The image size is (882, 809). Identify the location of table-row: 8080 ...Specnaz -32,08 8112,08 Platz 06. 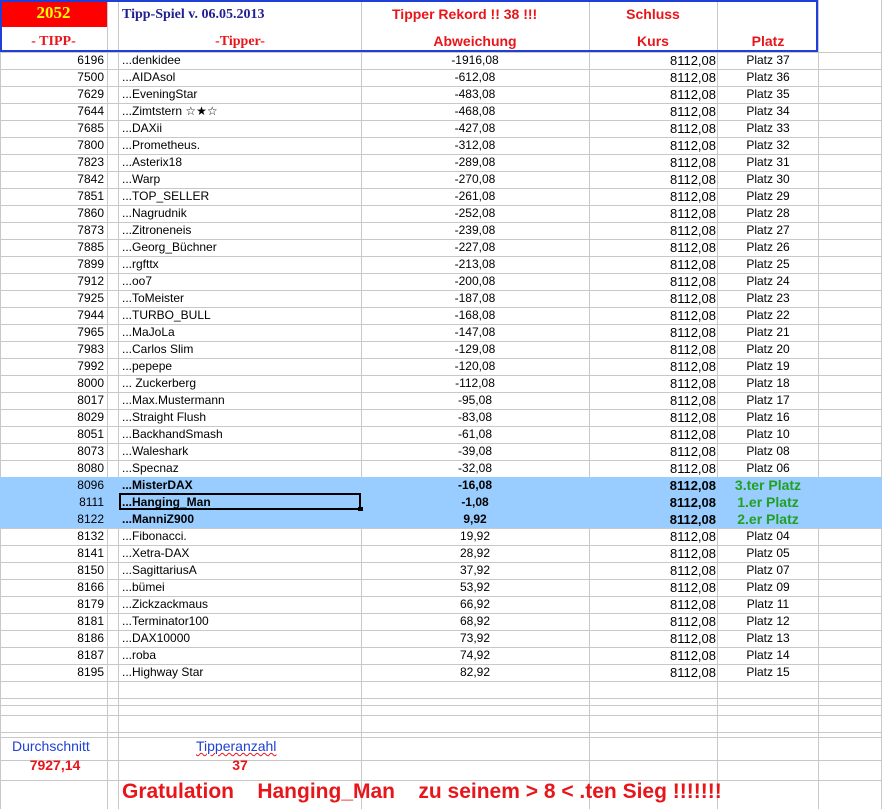
(441, 468).